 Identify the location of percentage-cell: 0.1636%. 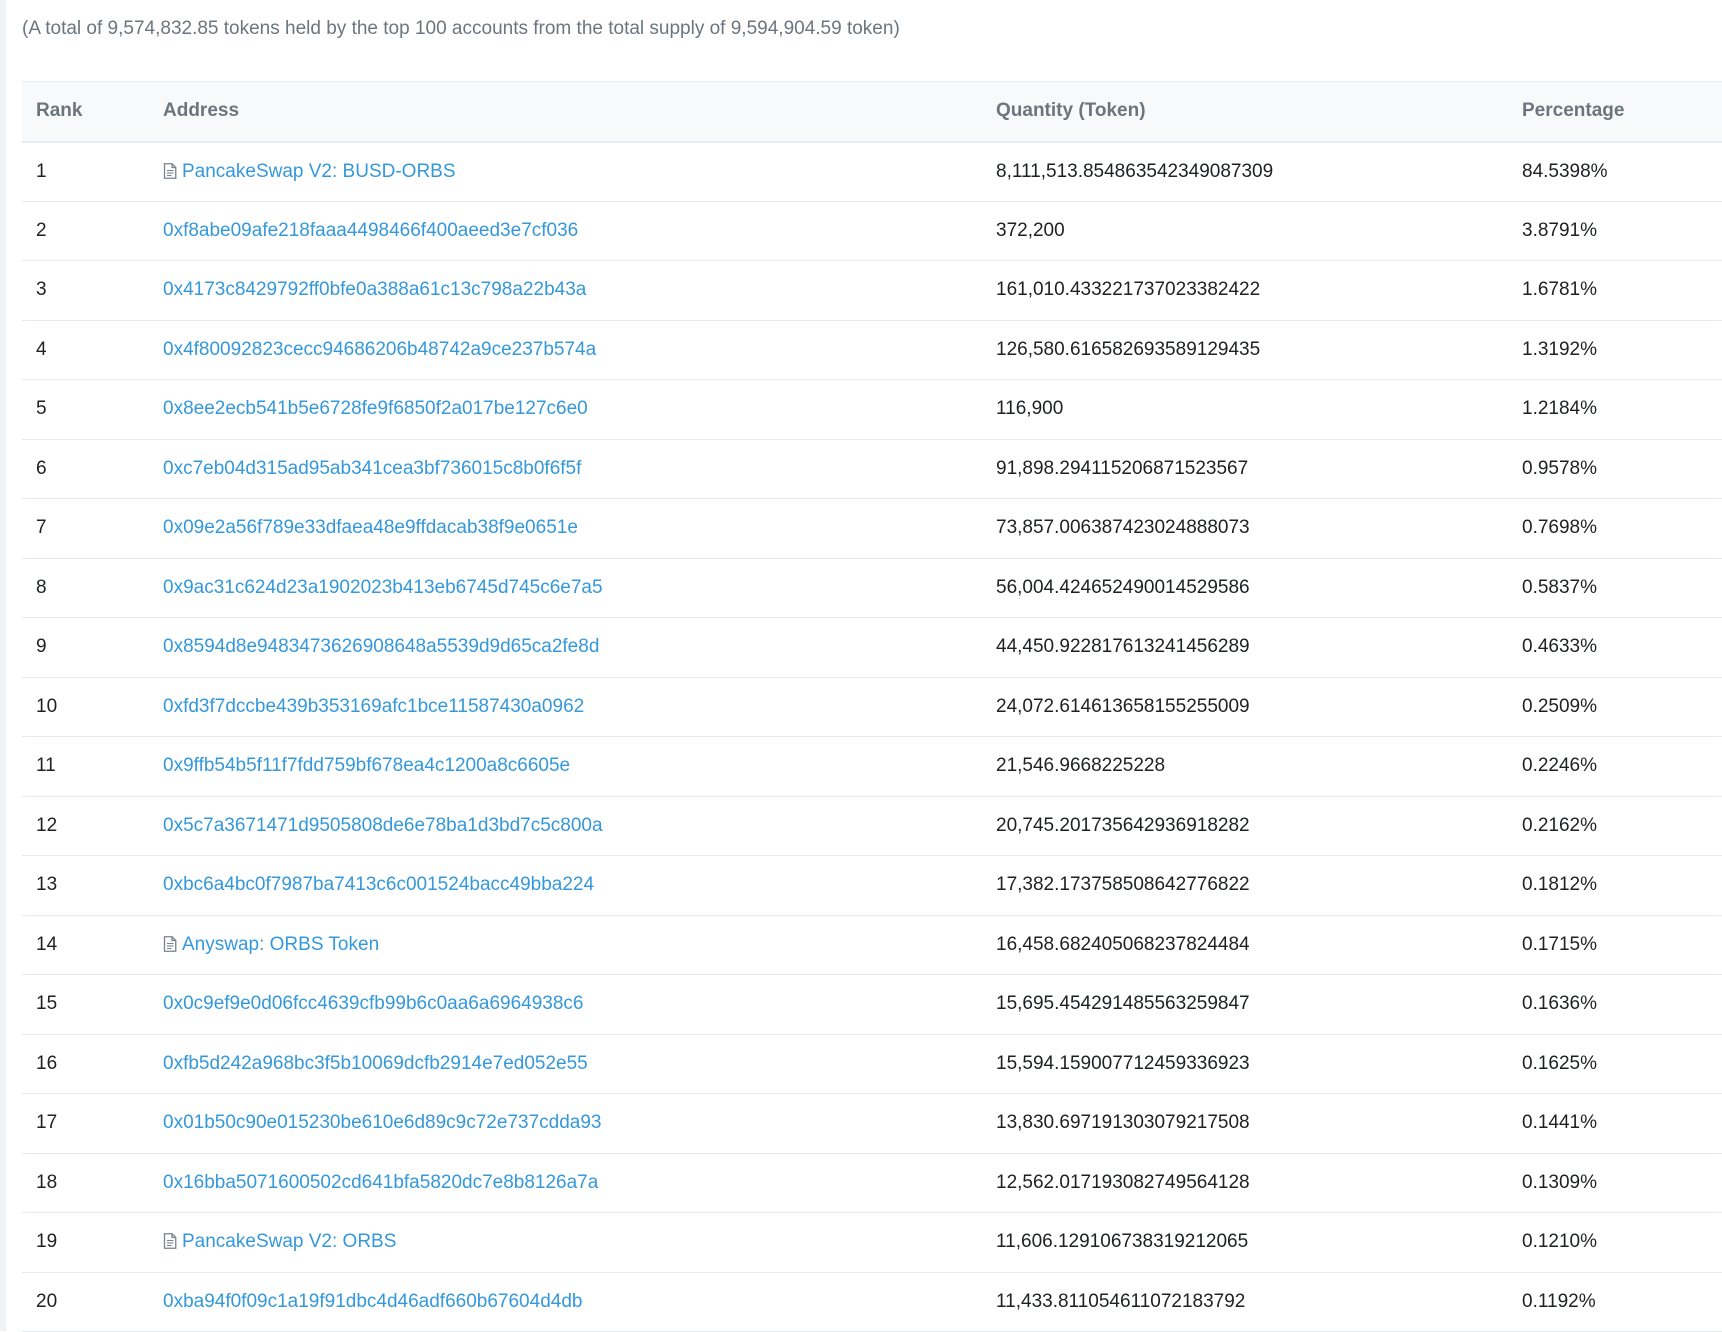
(1560, 1004).